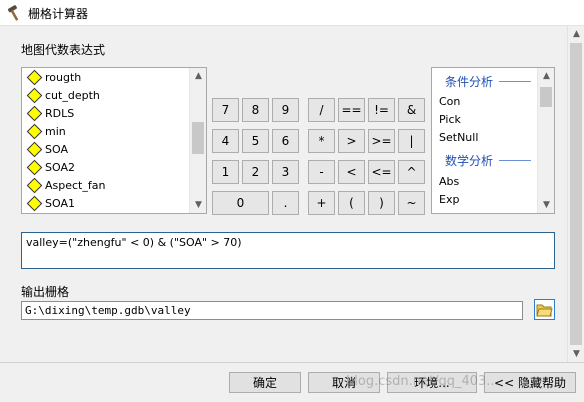 The height and width of the screenshot is (402, 584). I want to click on layer-item-aspect-fan: Aspect_fan, so click(106, 185).